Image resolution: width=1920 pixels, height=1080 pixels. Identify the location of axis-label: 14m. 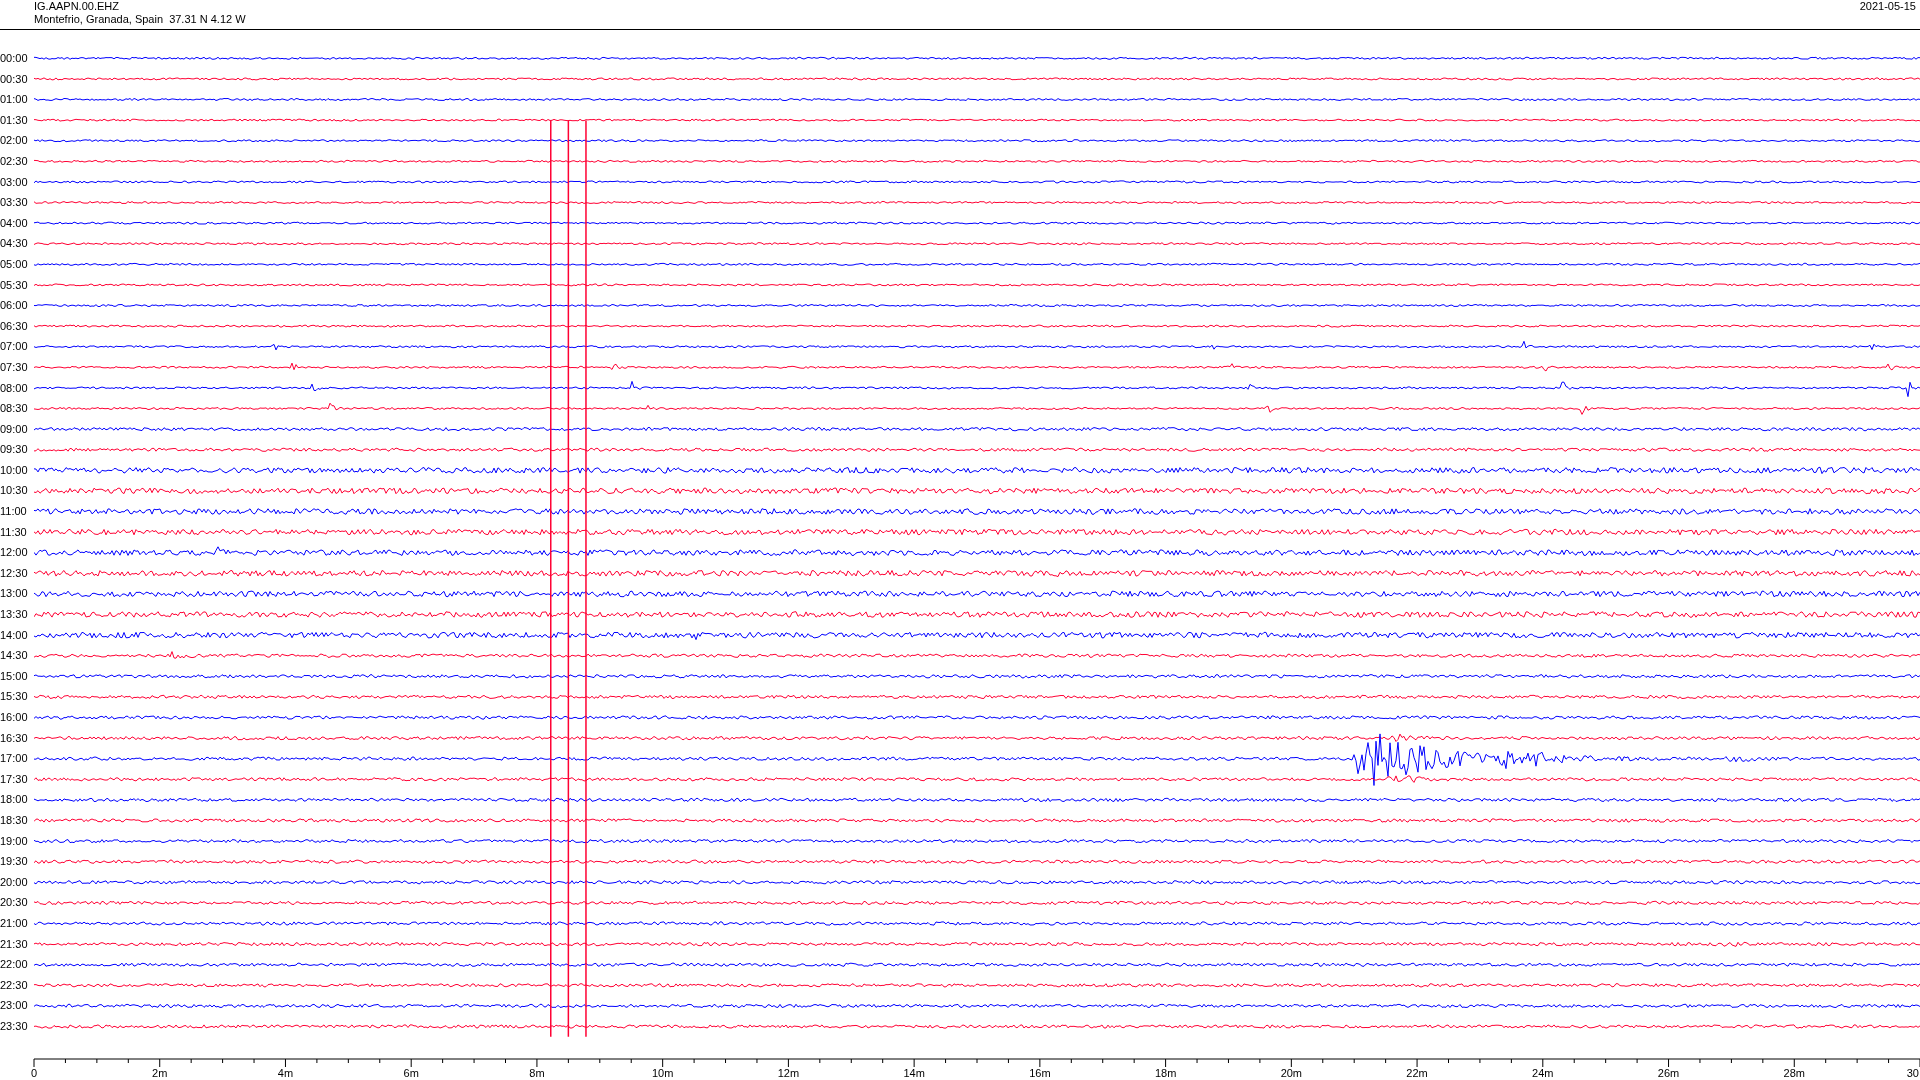
(914, 1072).